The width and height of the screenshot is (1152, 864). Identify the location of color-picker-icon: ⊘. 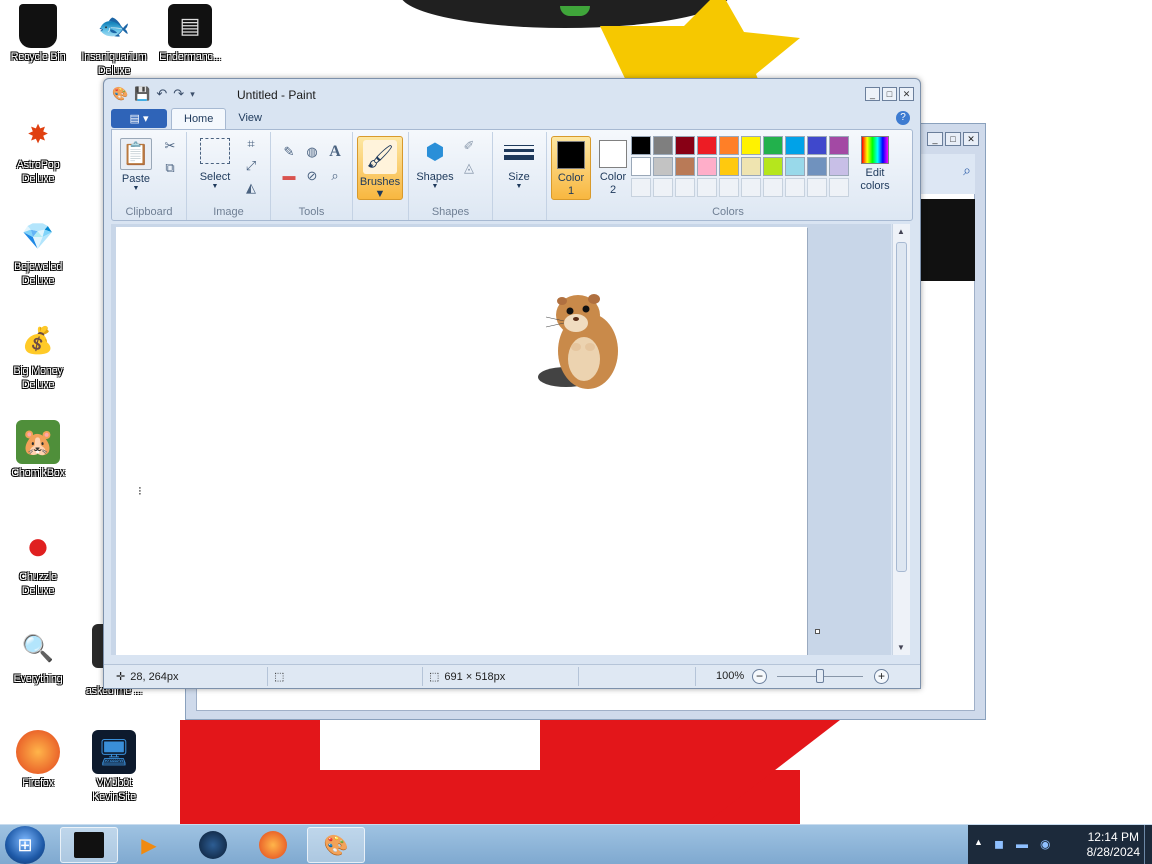
(312, 176).